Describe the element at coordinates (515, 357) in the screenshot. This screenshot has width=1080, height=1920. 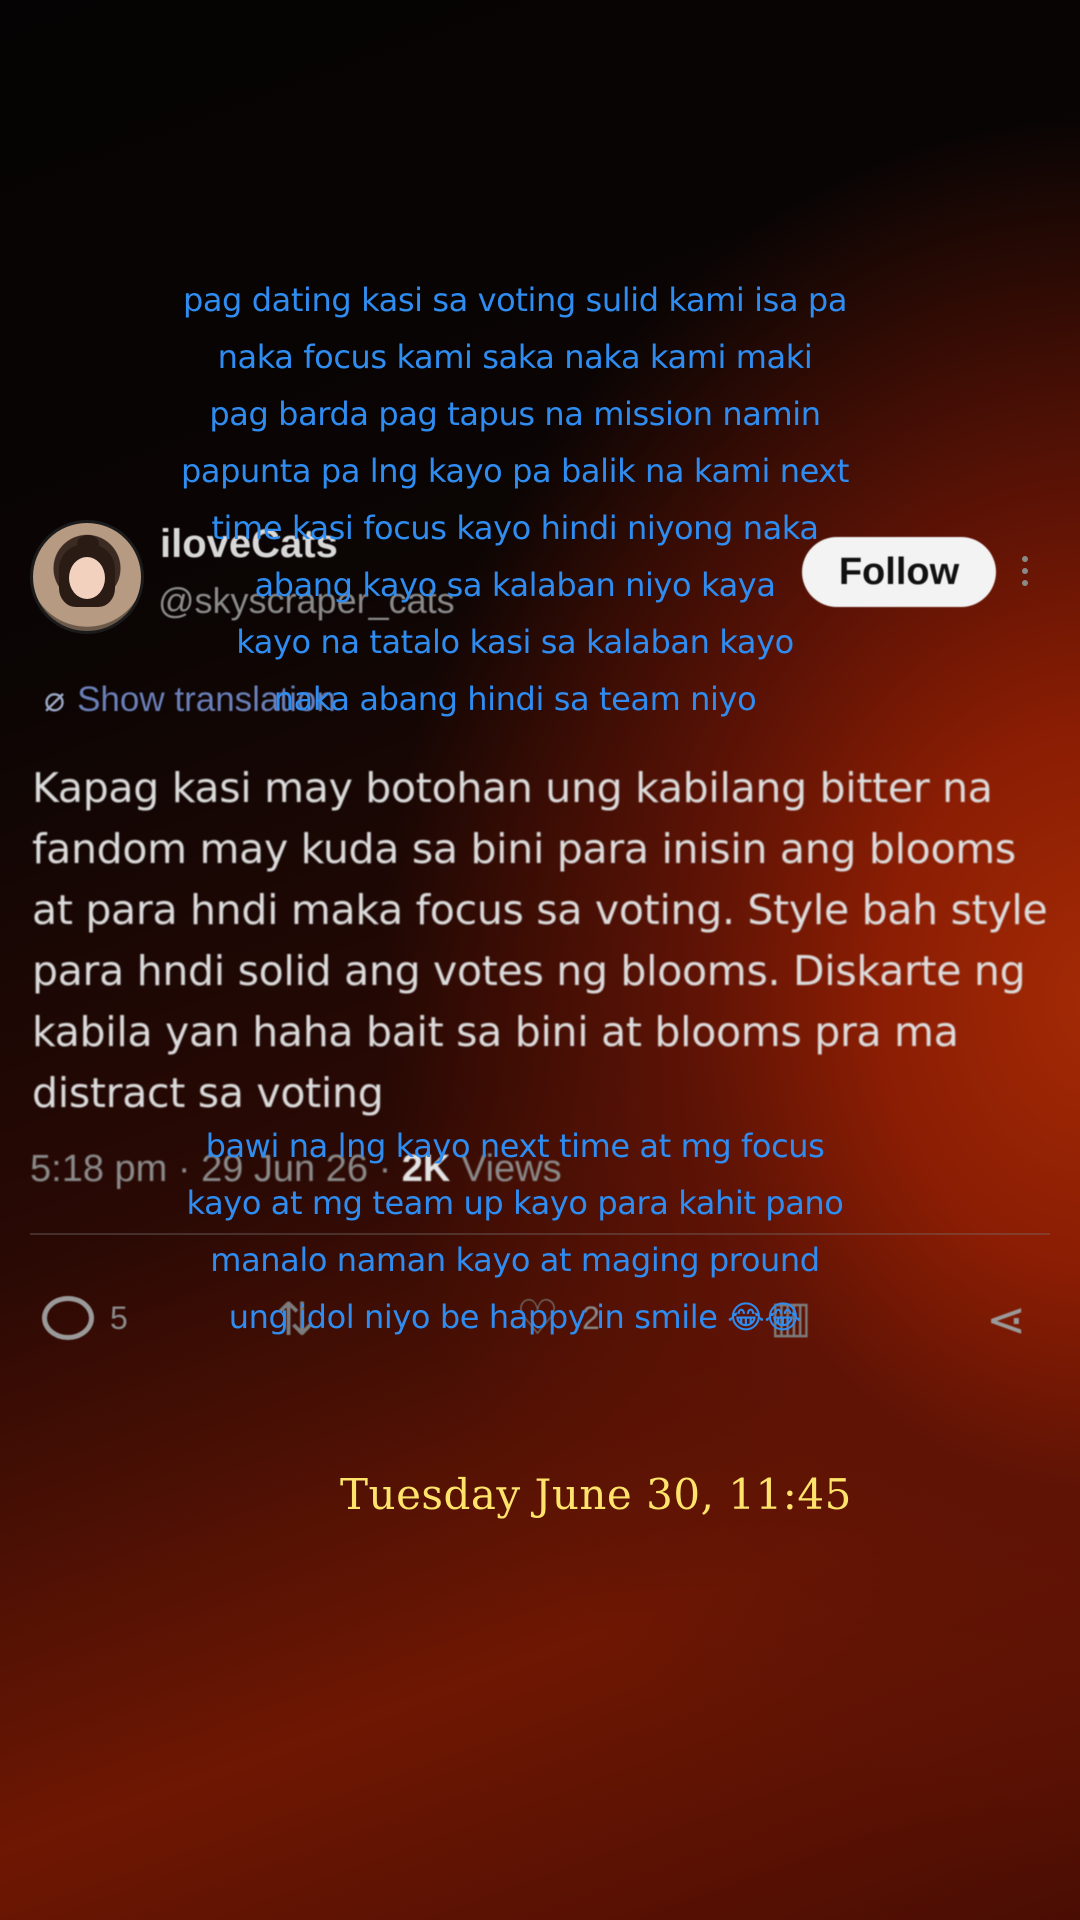
I see `caption-line: naka focus kami saka naka kami maki` at that location.